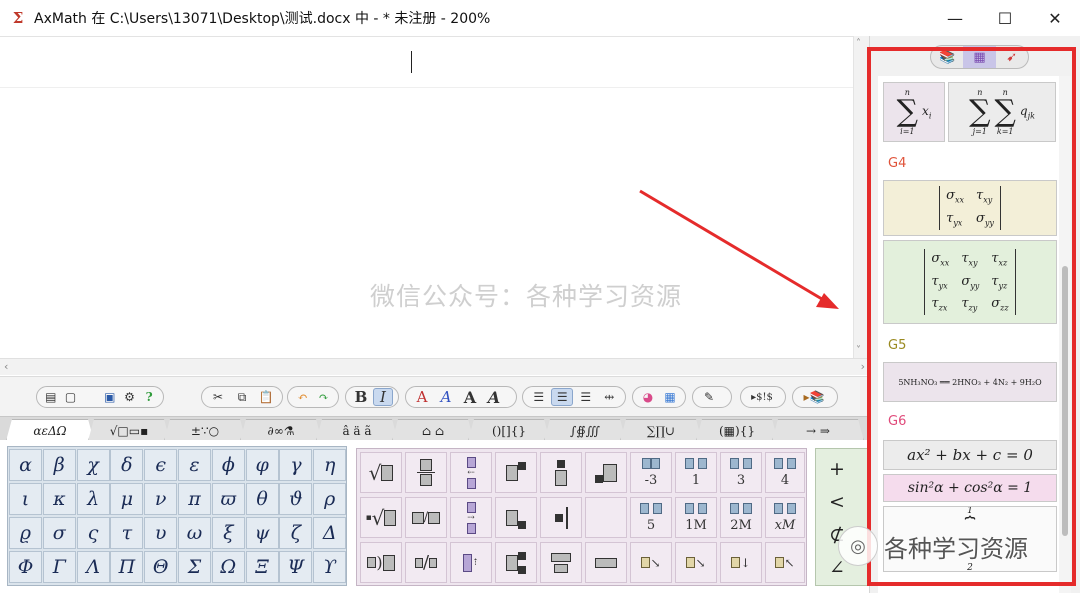  Describe the element at coordinates (606, 562) in the screenshot. I see `under-box-template-button` at that location.